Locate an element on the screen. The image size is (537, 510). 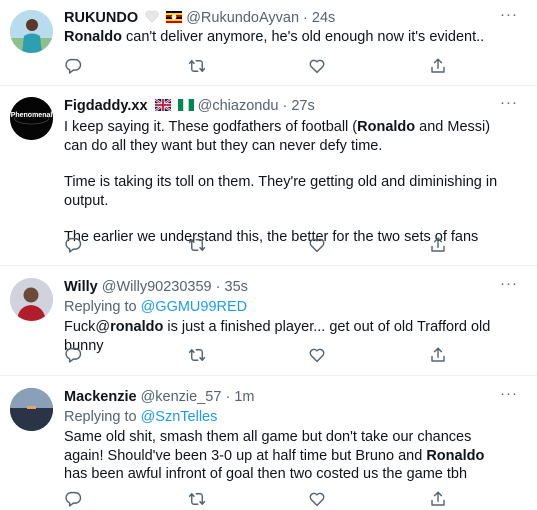
display-name: Willy is located at coordinates (81, 287).